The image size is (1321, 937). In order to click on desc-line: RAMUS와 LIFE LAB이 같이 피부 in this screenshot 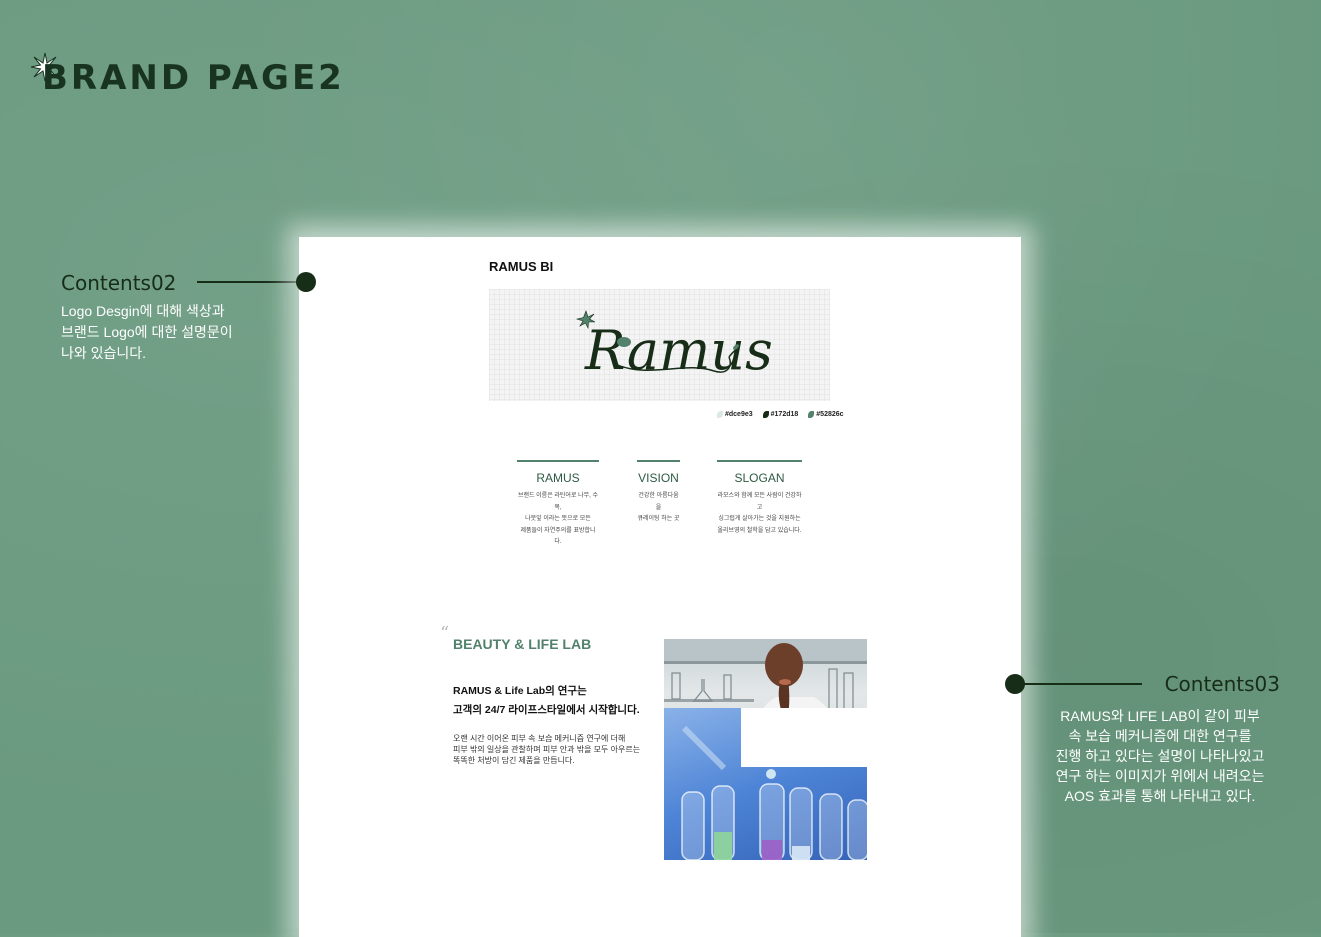, I will do `click(1160, 716)`.